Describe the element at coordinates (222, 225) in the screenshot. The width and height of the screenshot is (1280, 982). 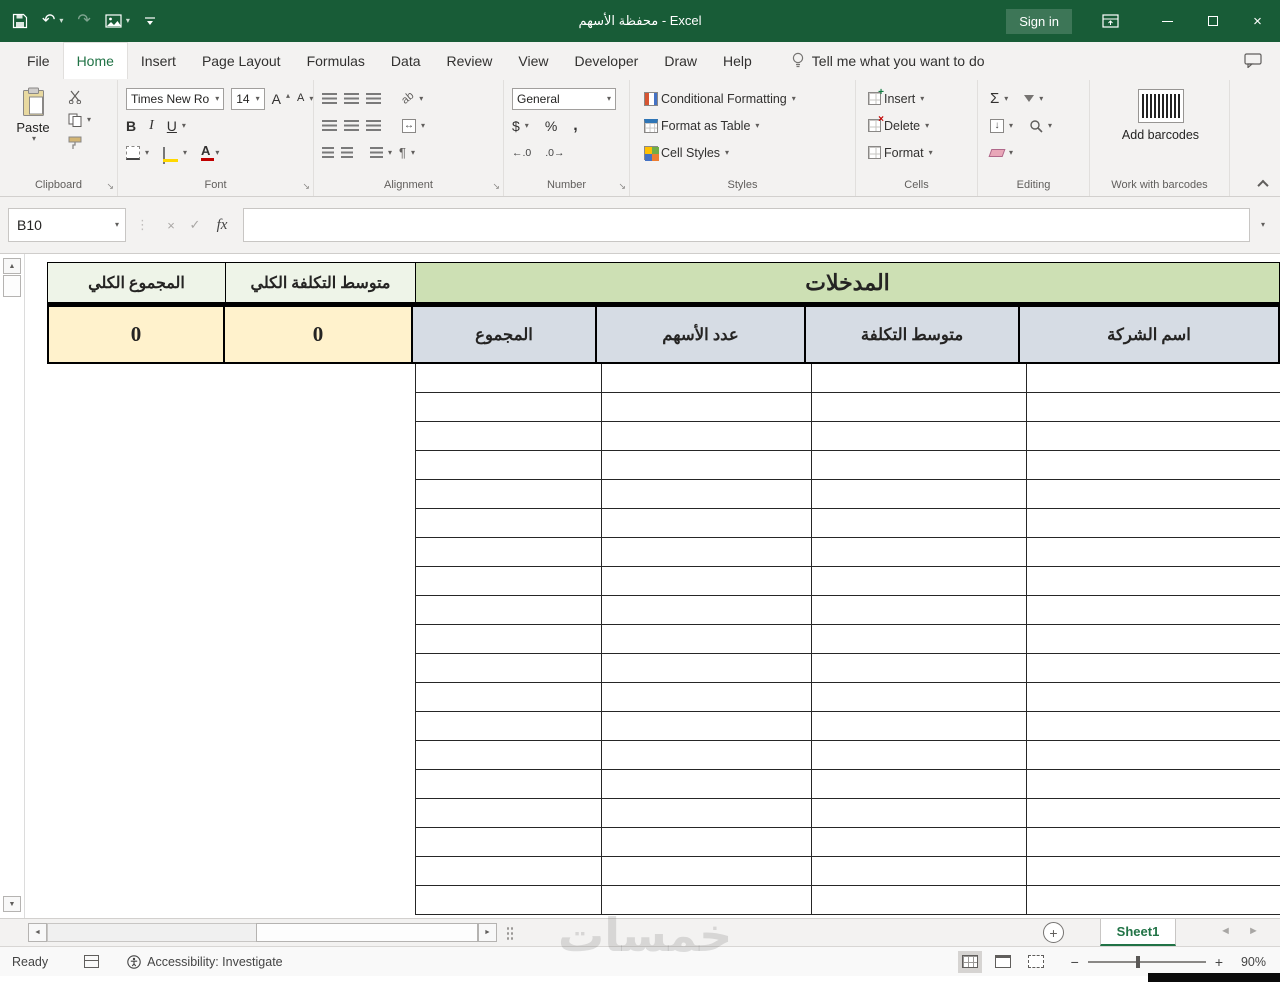
I see `insert-function-icon: fx` at that location.